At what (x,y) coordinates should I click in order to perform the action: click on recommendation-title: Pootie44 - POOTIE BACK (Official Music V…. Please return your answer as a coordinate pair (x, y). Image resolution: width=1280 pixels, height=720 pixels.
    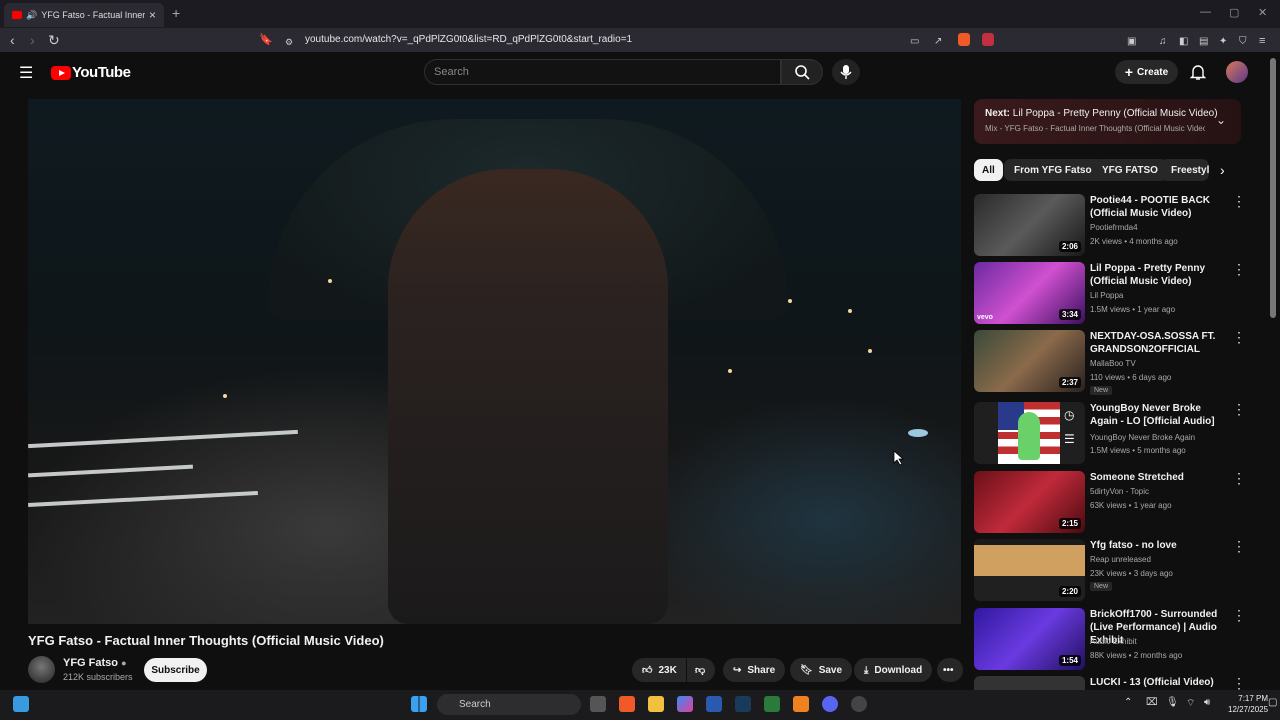
    Looking at the image, I should click on (1157, 207).